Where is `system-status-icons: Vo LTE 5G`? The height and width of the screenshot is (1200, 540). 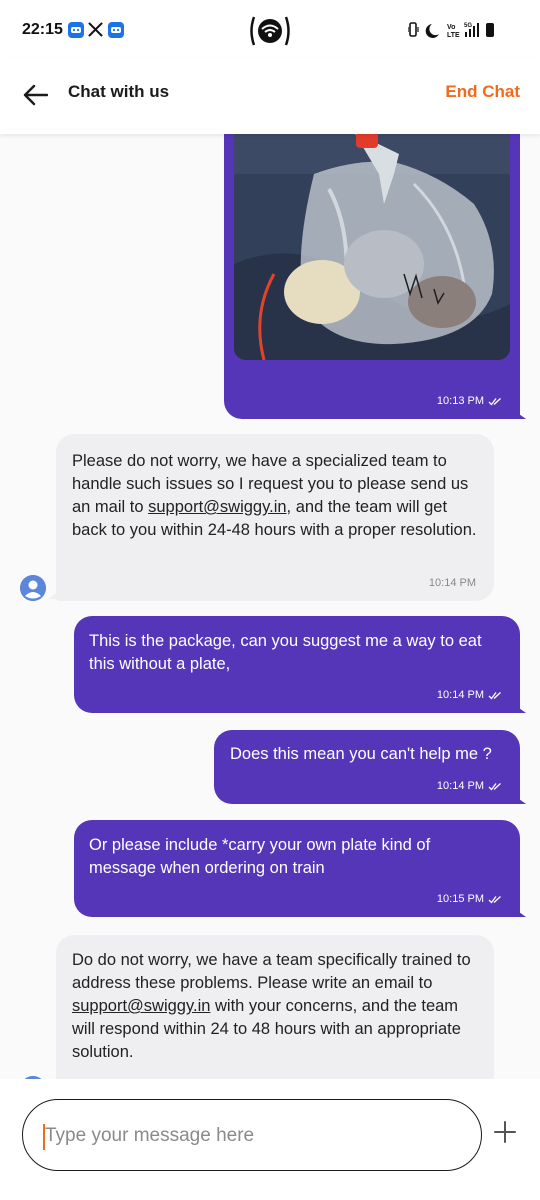
system-status-icons: Vo LTE 5G is located at coordinates (451, 30).